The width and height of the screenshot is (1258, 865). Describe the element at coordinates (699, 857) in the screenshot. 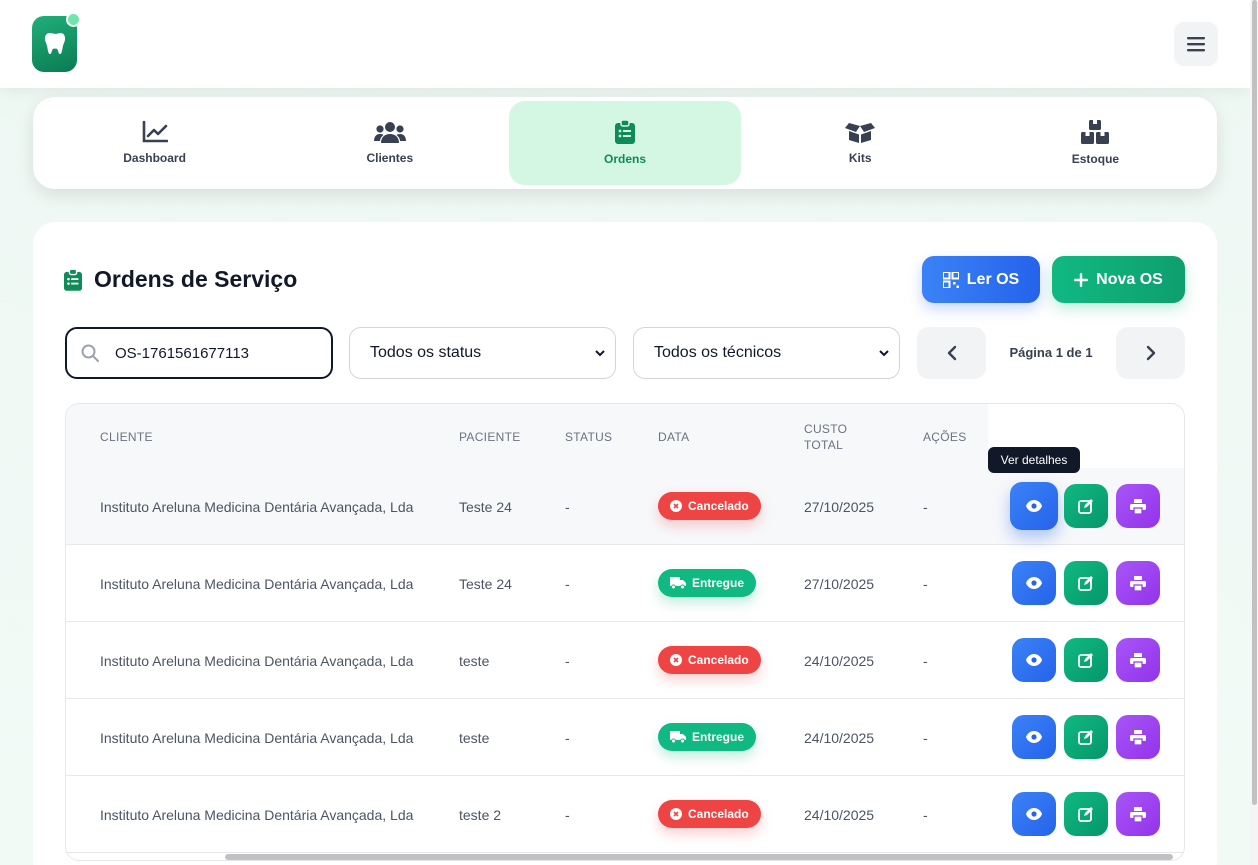

I see `horizontal-scrollbar-thumb` at that location.